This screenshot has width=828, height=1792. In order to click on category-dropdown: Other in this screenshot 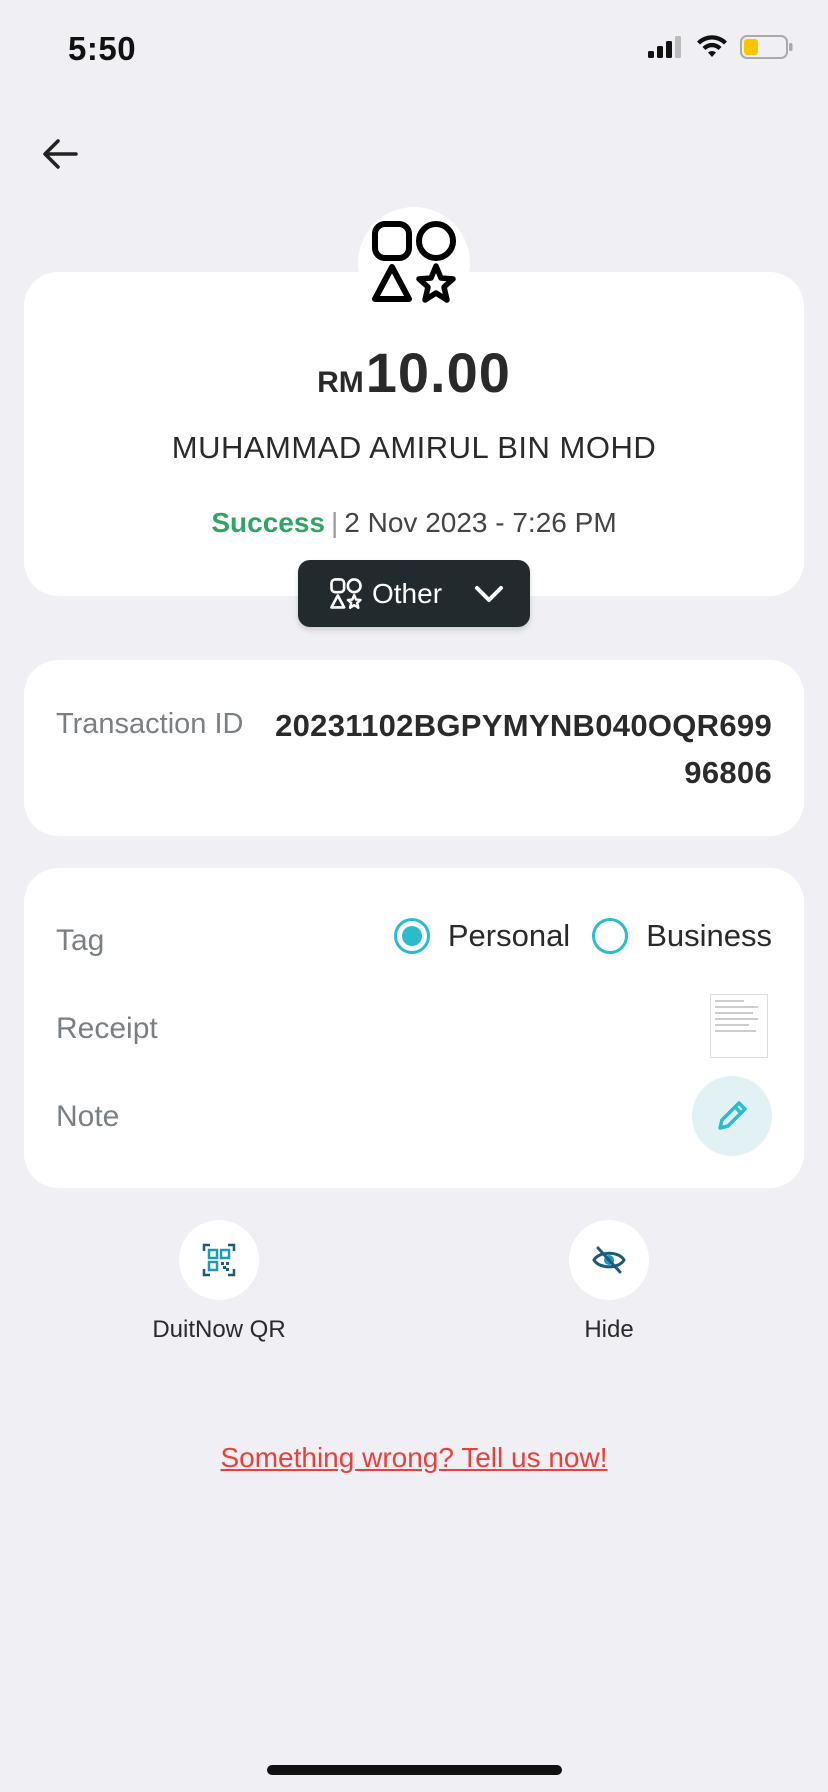, I will do `click(414, 593)`.